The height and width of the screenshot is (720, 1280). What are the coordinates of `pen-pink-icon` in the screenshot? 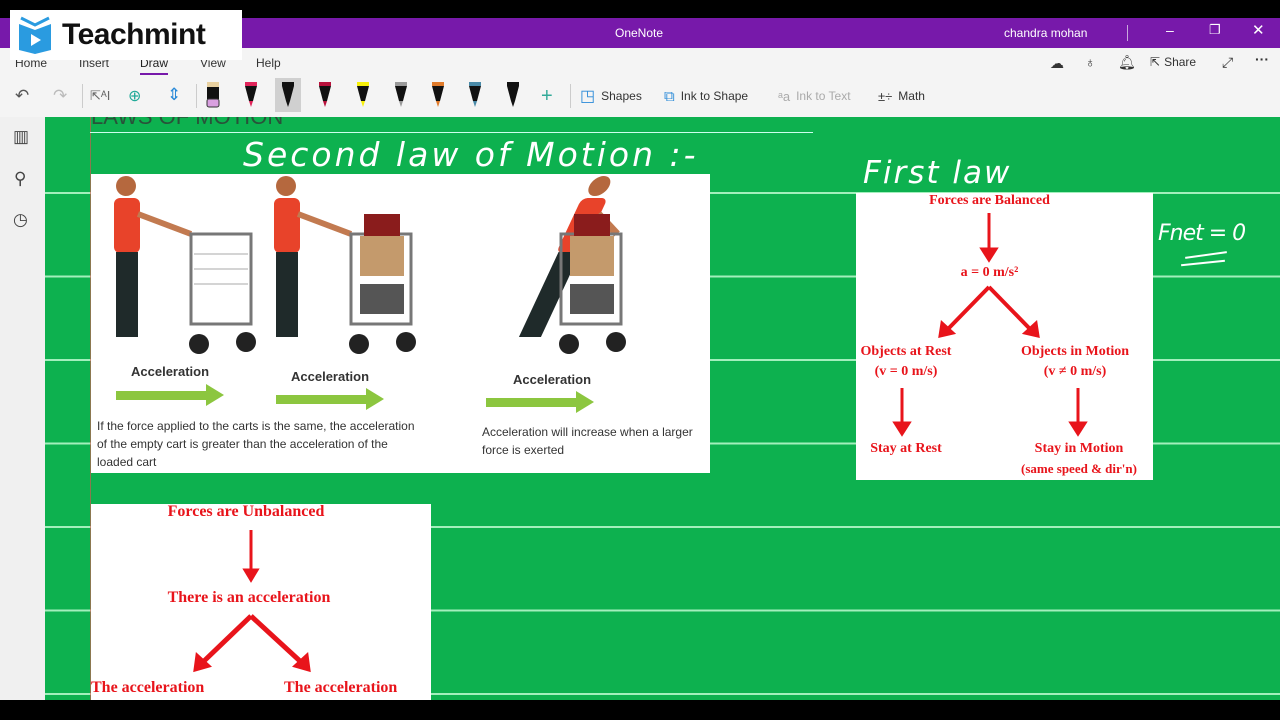 It's located at (251, 95).